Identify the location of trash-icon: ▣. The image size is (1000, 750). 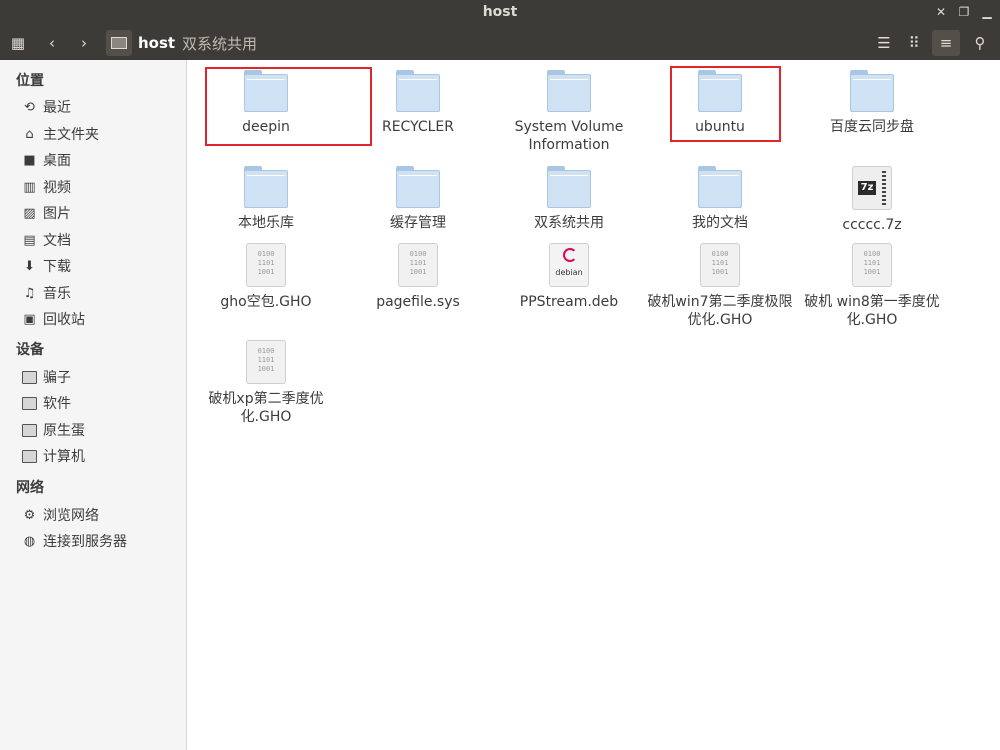
(29, 319).